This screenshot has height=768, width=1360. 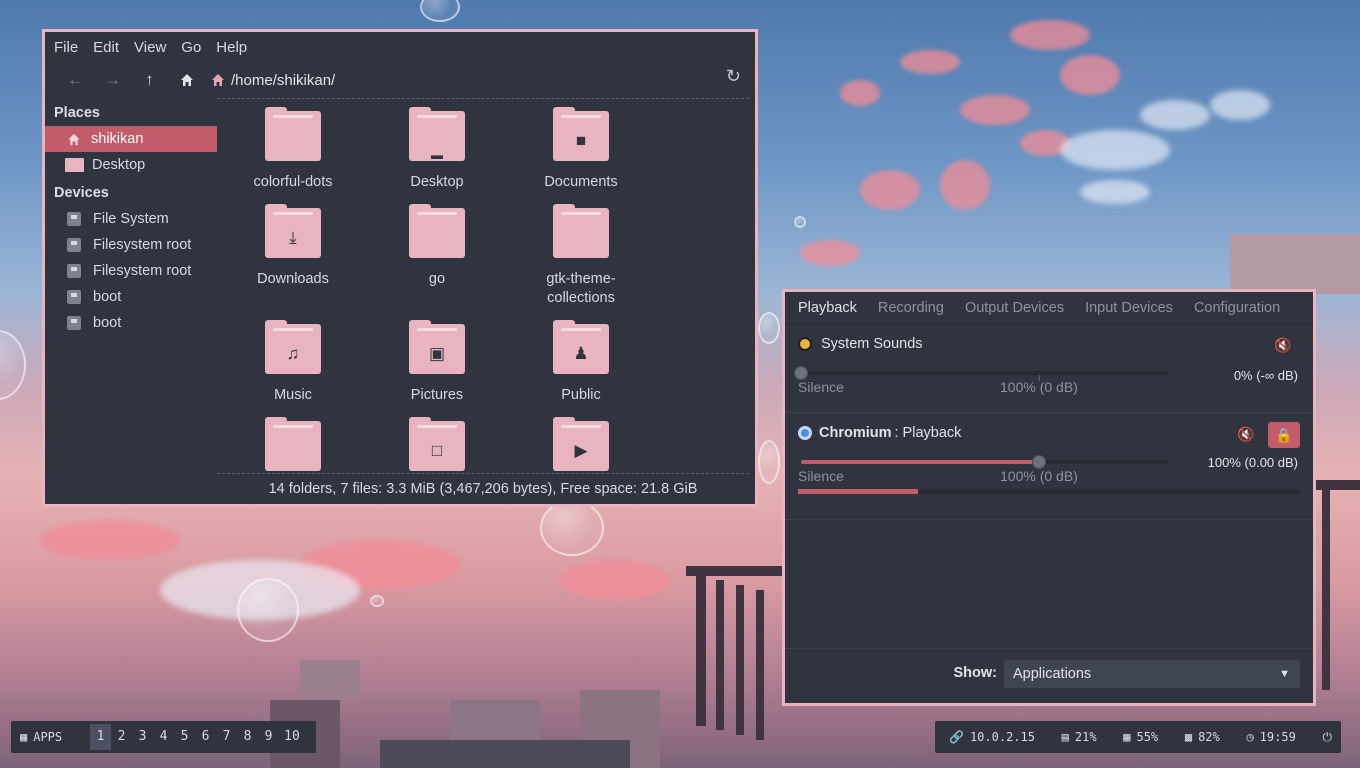 I want to click on sidebar-item-home: shikikan, so click(x=131, y=139).